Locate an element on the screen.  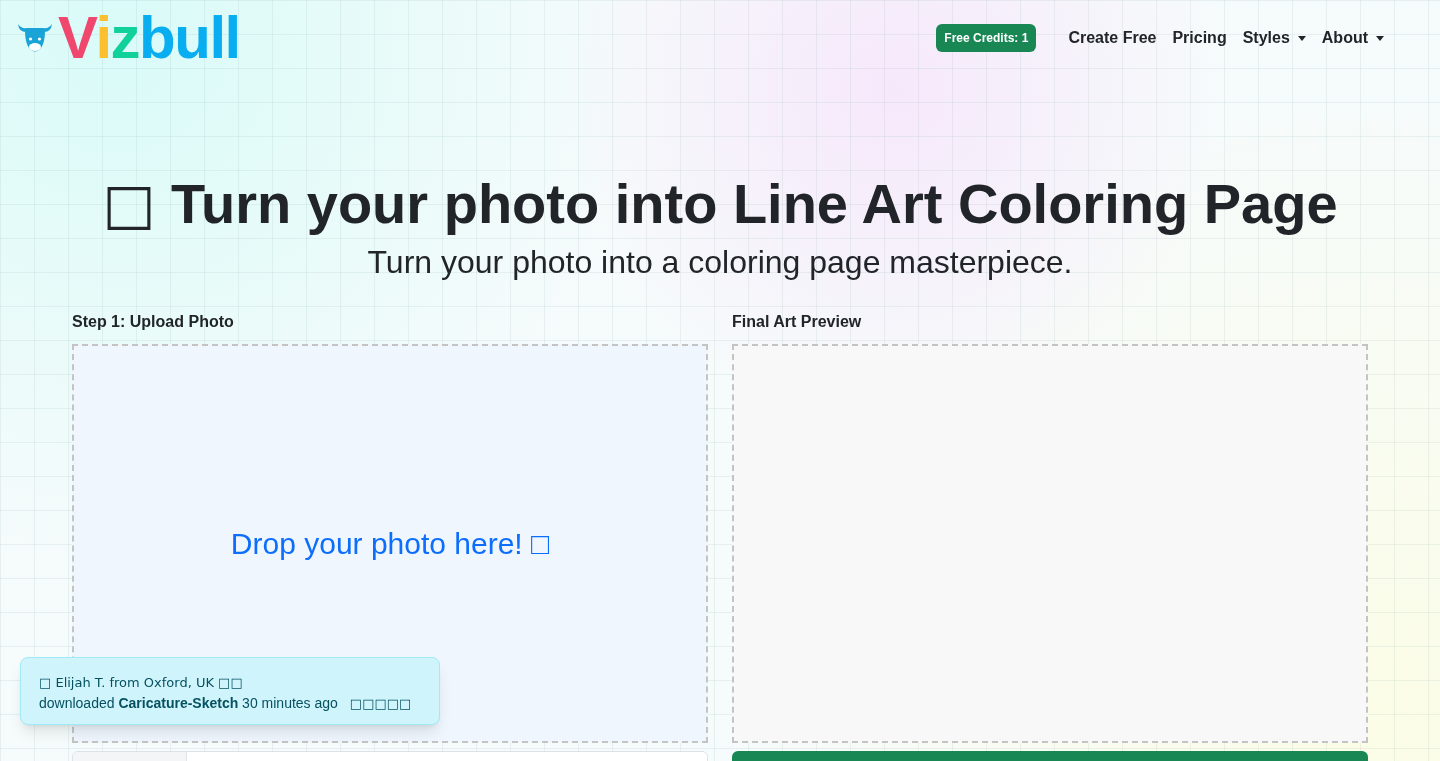
free-credits-badge: Free Credits: 1 is located at coordinates (986, 38).